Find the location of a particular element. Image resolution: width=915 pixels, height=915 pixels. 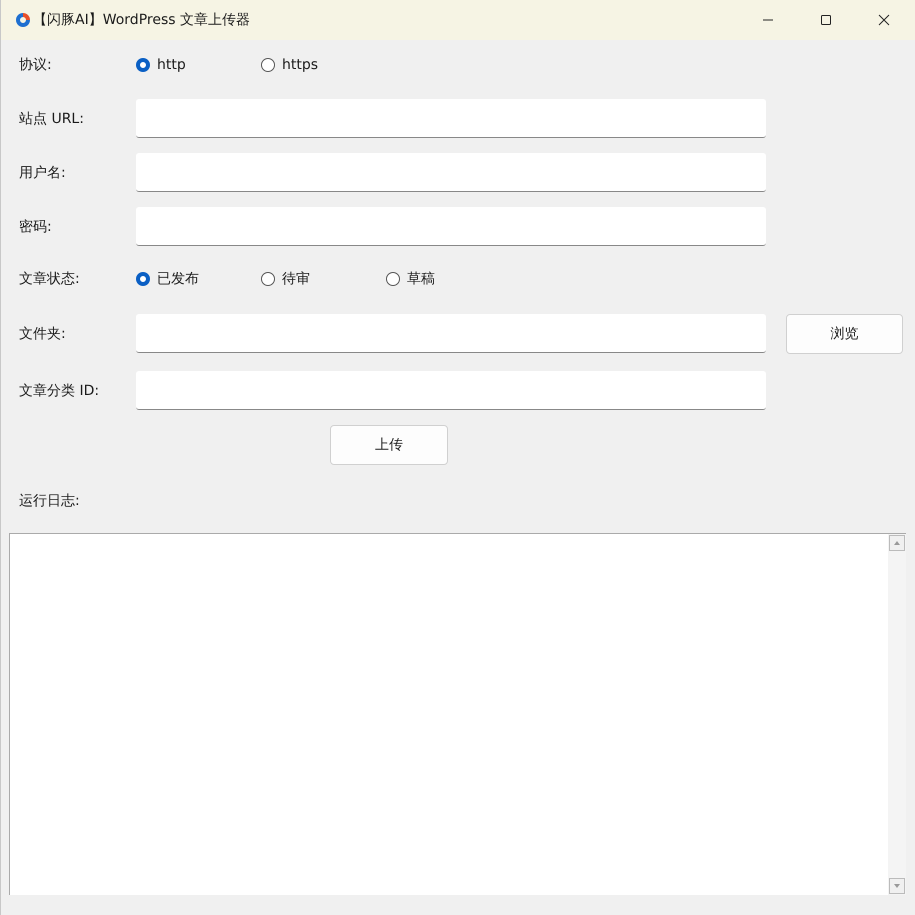

field-label: 文章状态: is located at coordinates (49, 279).